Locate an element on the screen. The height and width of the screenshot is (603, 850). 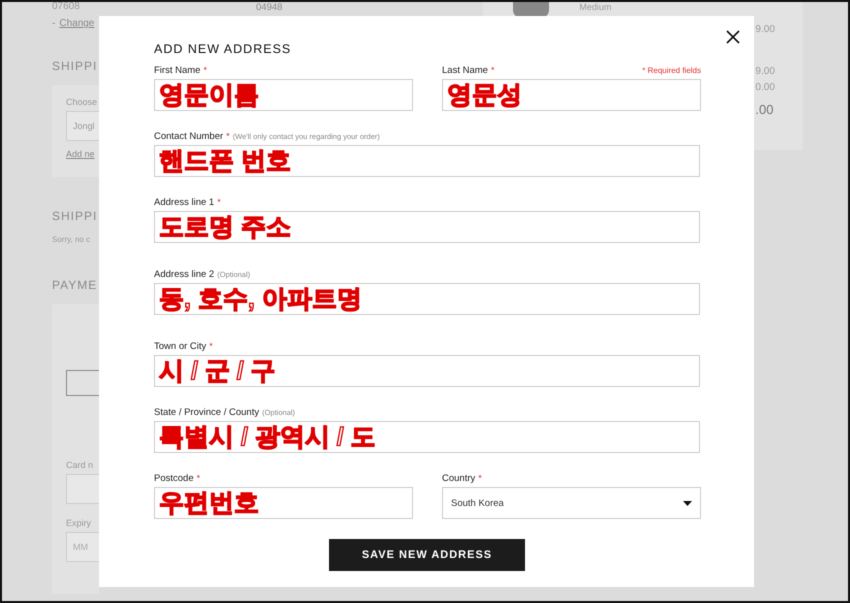
input-field: 우편번호 is located at coordinates (283, 503).